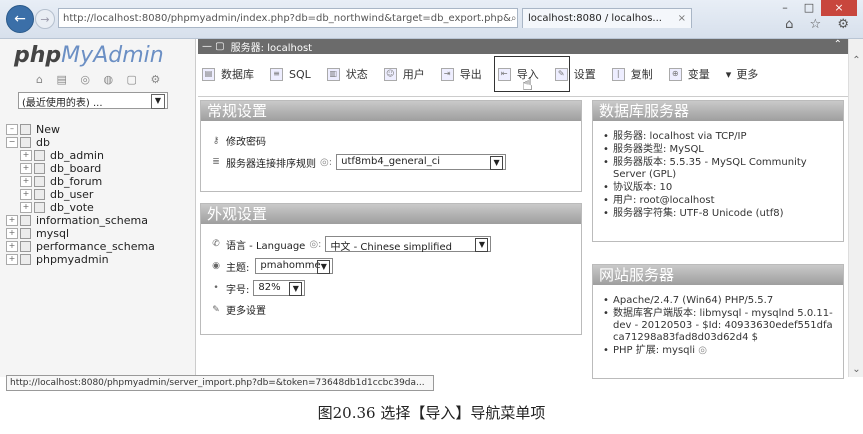 The width and height of the screenshot is (863, 434). I want to click on menu-databases: ▤ 数据库, so click(228, 74).